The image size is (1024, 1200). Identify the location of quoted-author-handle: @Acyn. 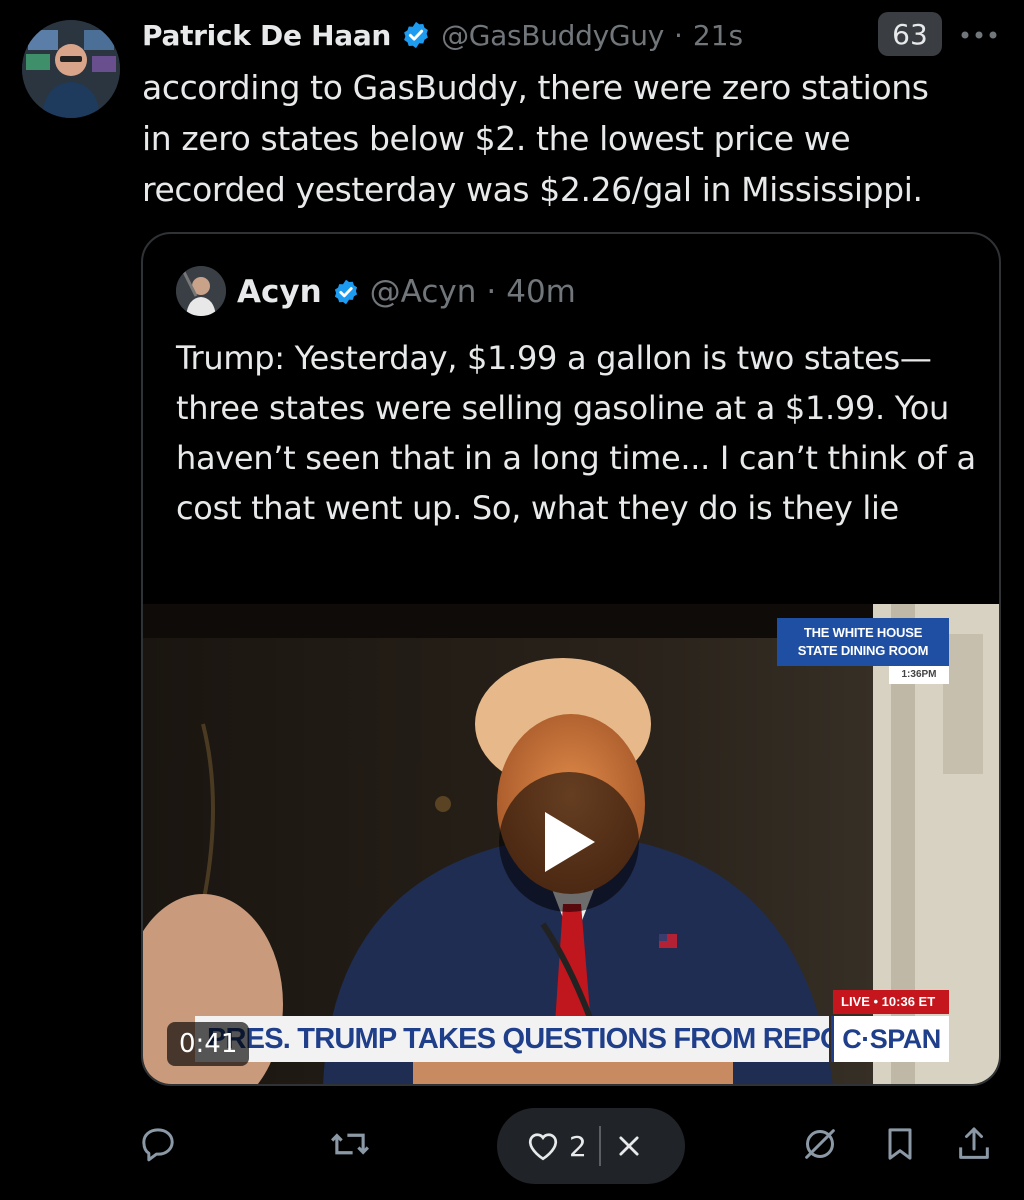
(423, 292).